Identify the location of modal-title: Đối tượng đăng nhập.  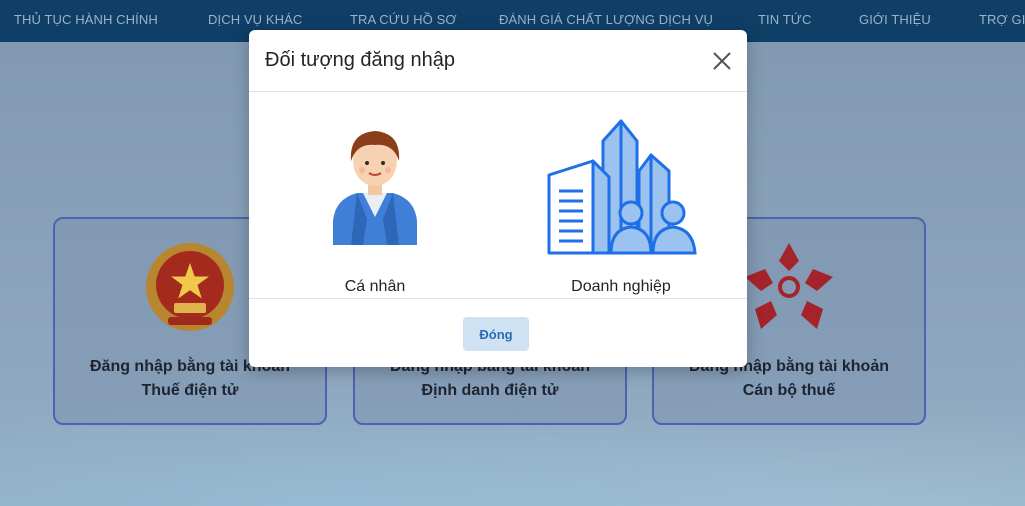
(360, 60).